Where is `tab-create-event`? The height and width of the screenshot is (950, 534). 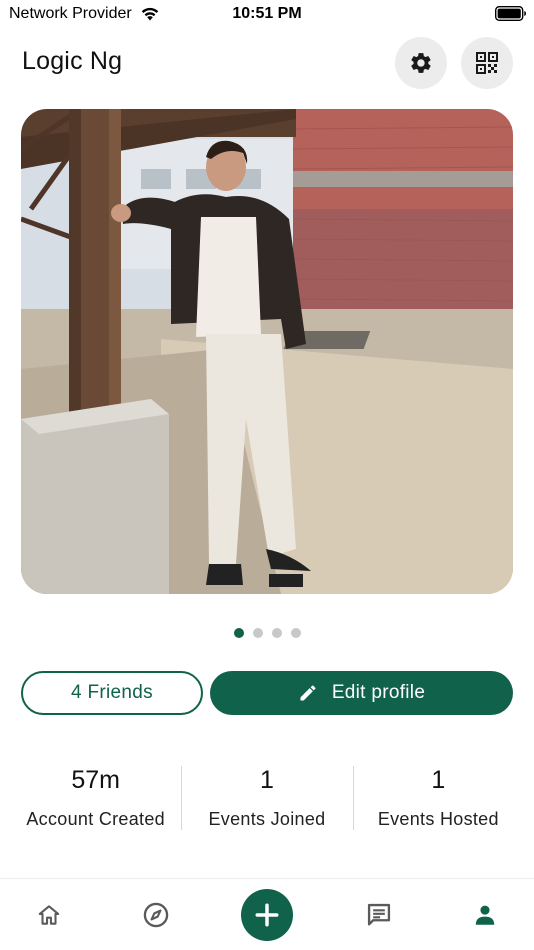
tab-create-event is located at coordinates (267, 915).